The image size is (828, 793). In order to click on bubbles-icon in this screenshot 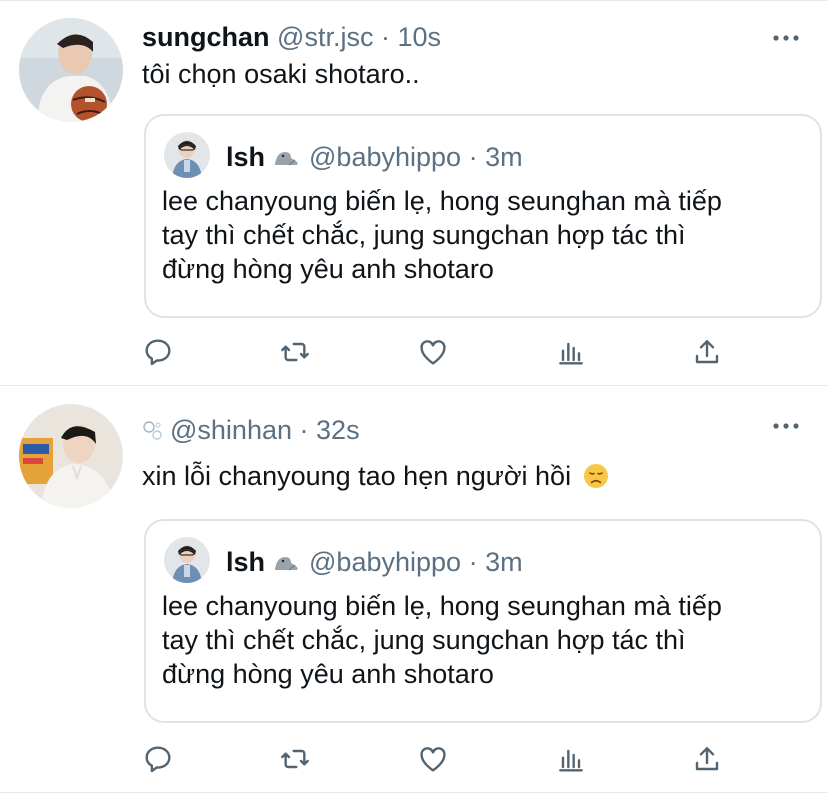, I will do `click(153, 428)`.